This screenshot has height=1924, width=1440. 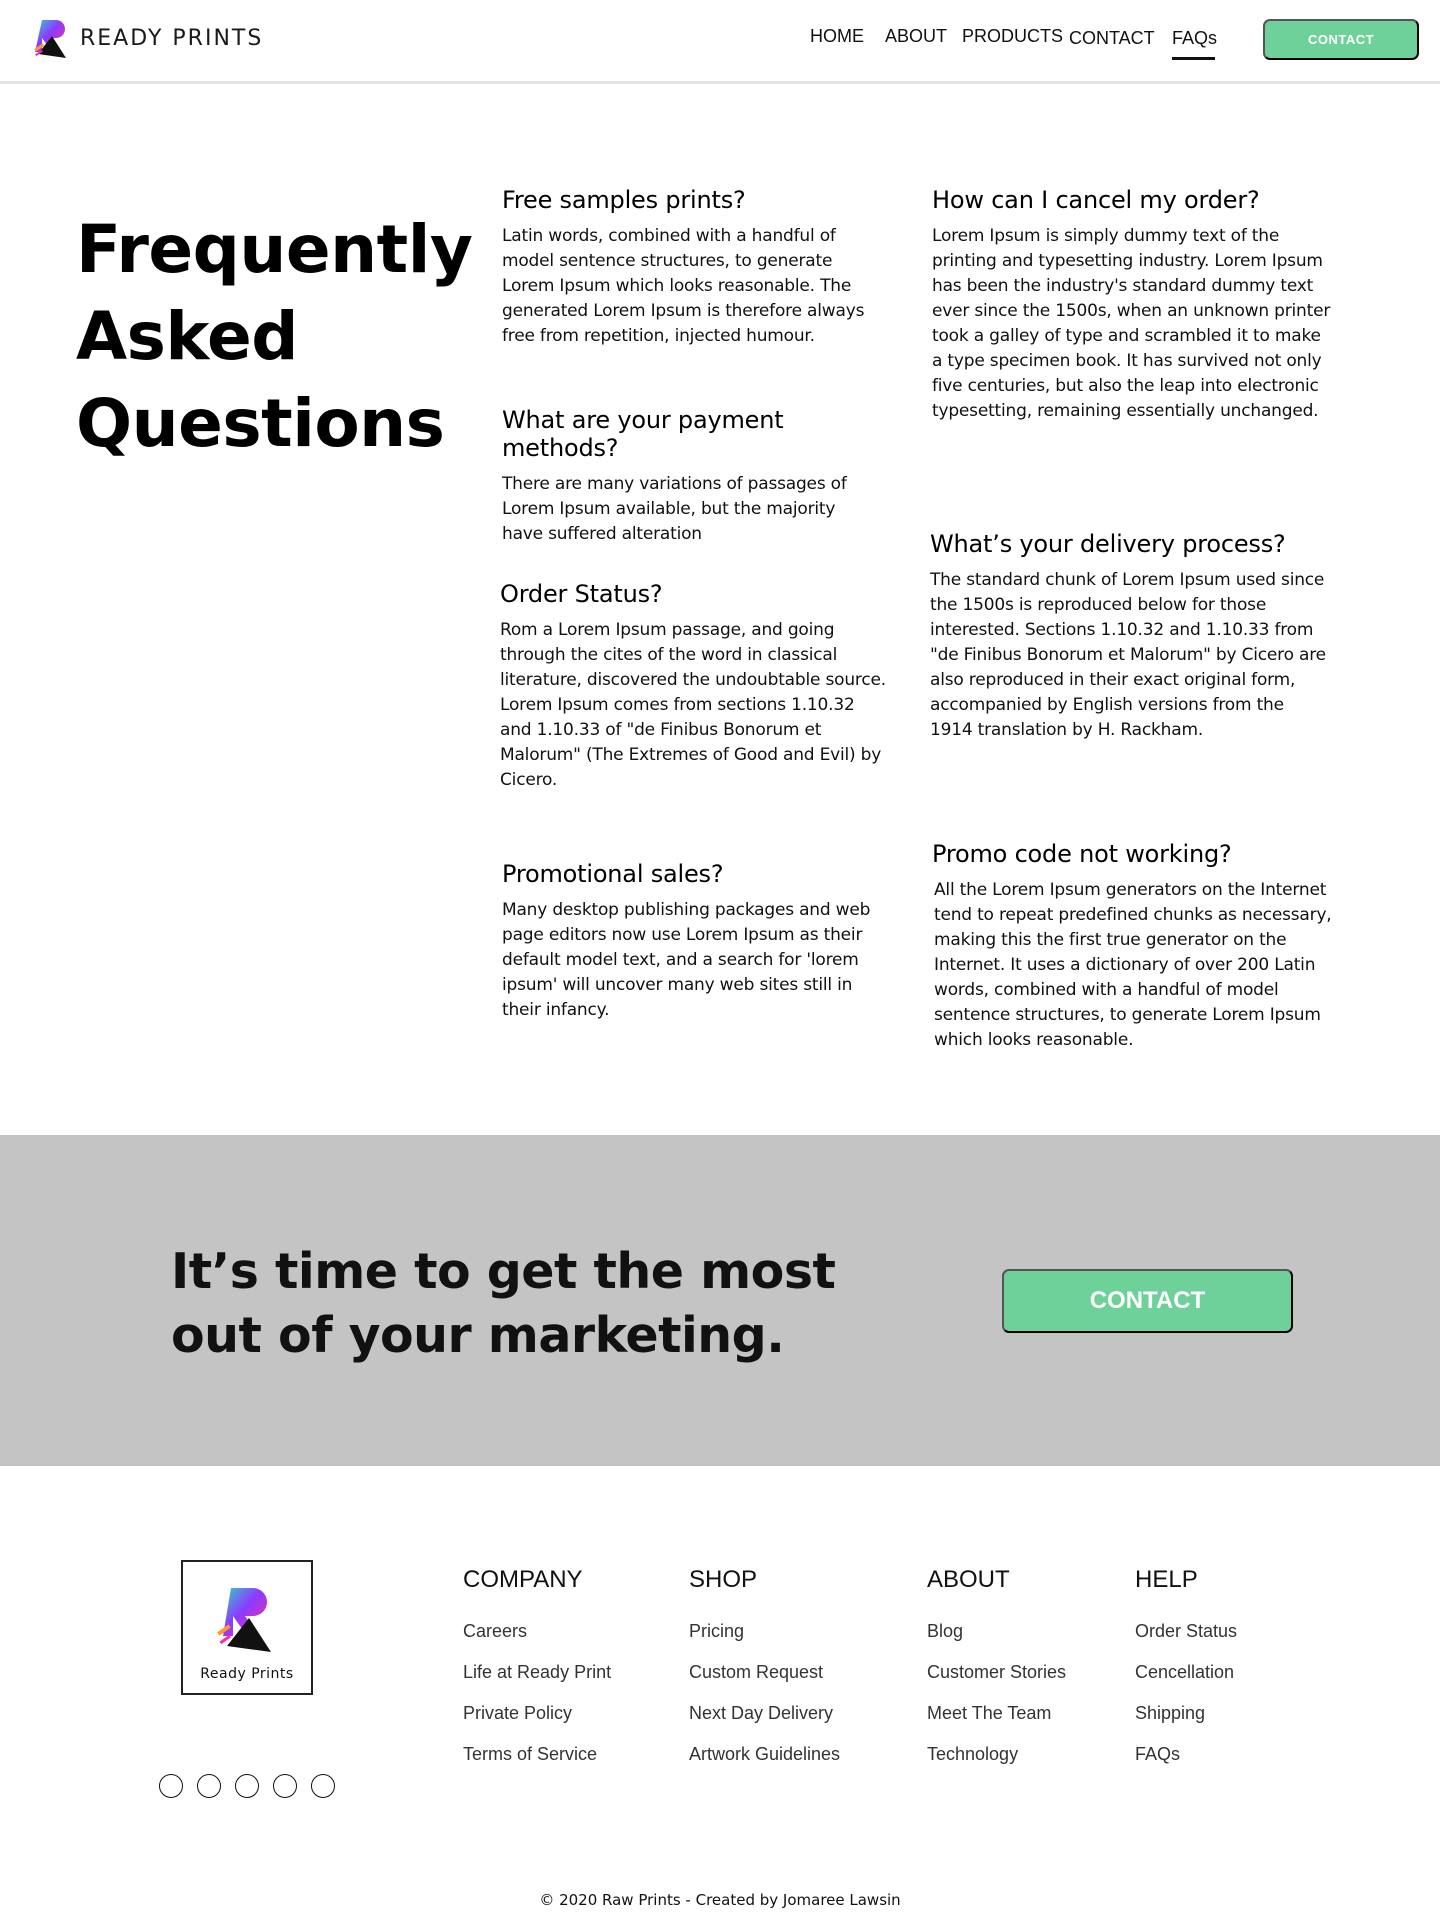 What do you see at coordinates (996, 1672) in the screenshot?
I see `footer-link: Customer Stories` at bounding box center [996, 1672].